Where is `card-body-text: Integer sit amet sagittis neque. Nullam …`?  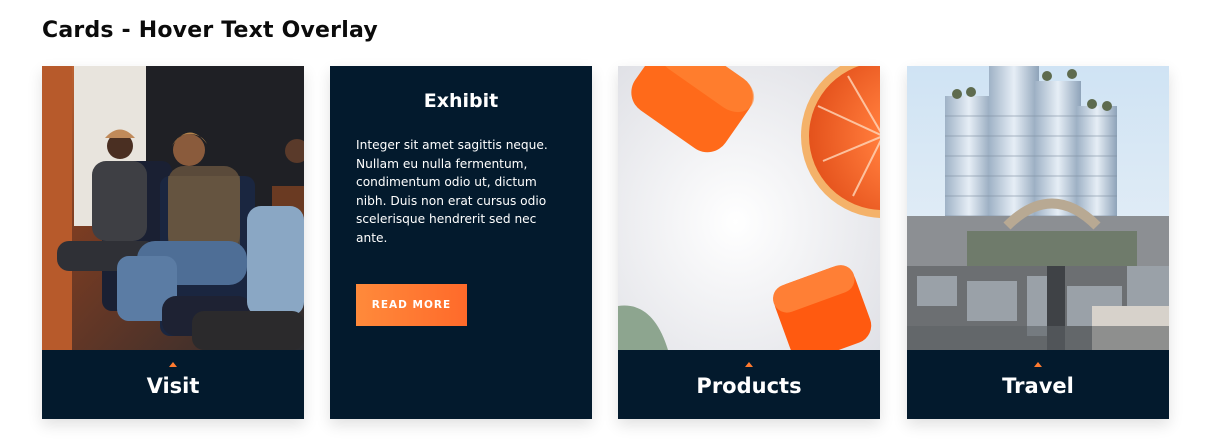
card-body-text: Integer sit amet sagittis neque. Nullam … is located at coordinates (452, 191).